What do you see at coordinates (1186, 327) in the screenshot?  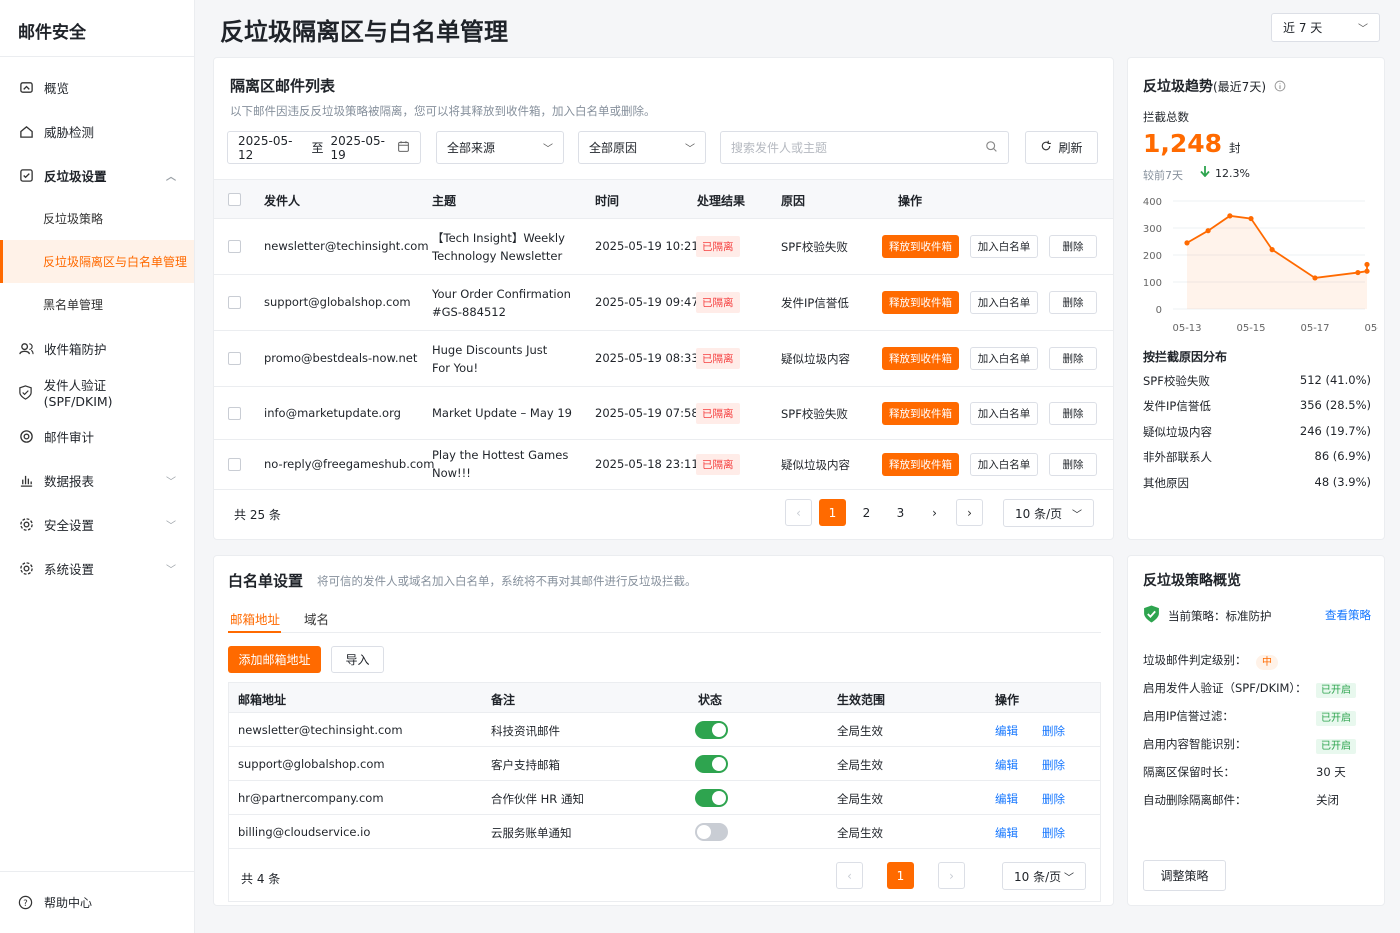 I see `x-tick-label: 05-13` at bounding box center [1186, 327].